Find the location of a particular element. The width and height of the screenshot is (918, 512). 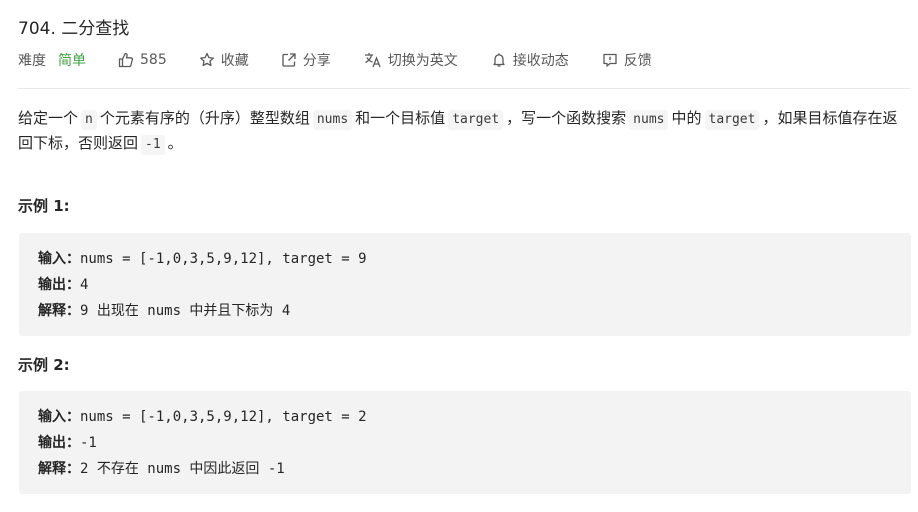

subscribe-label: 接收动态 is located at coordinates (540, 61).